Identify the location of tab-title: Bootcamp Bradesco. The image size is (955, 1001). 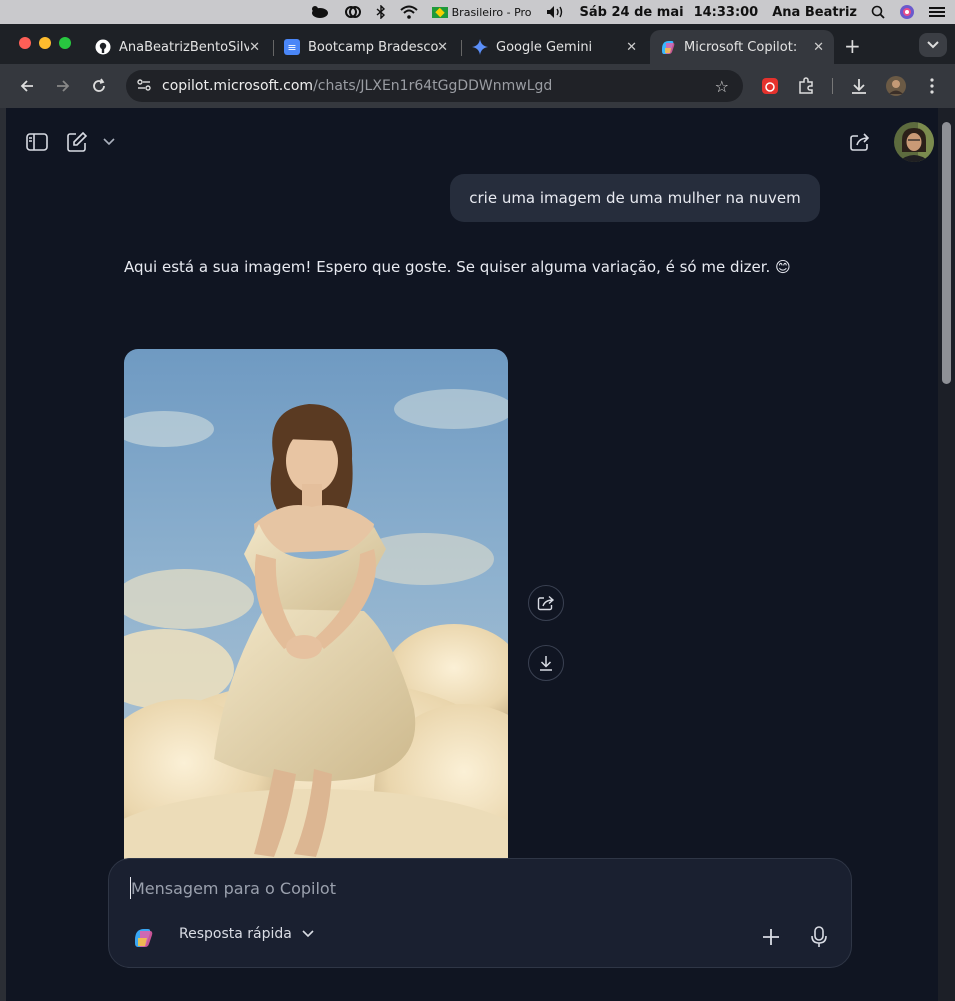
(373, 47).